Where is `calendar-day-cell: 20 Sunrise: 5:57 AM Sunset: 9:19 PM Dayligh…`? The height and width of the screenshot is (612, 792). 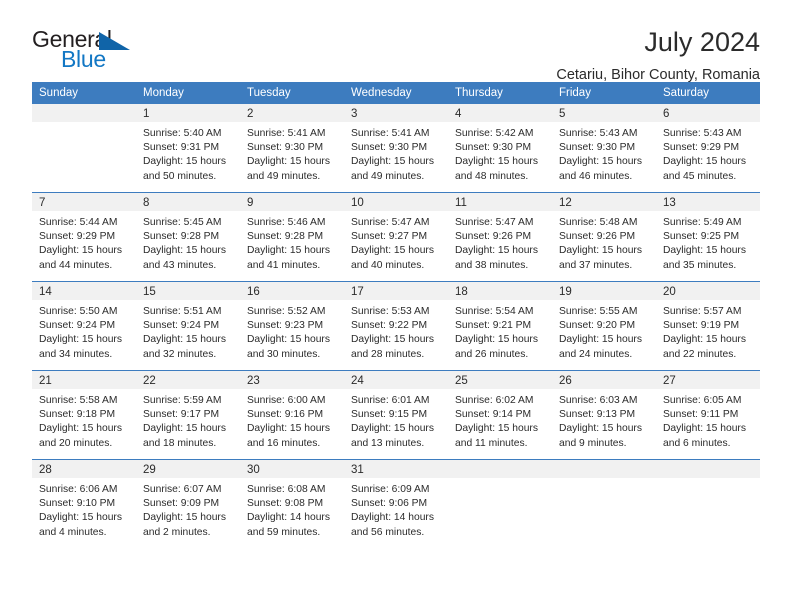 calendar-day-cell: 20 Sunrise: 5:57 AM Sunset: 9:19 PM Dayligh… is located at coordinates (708, 326).